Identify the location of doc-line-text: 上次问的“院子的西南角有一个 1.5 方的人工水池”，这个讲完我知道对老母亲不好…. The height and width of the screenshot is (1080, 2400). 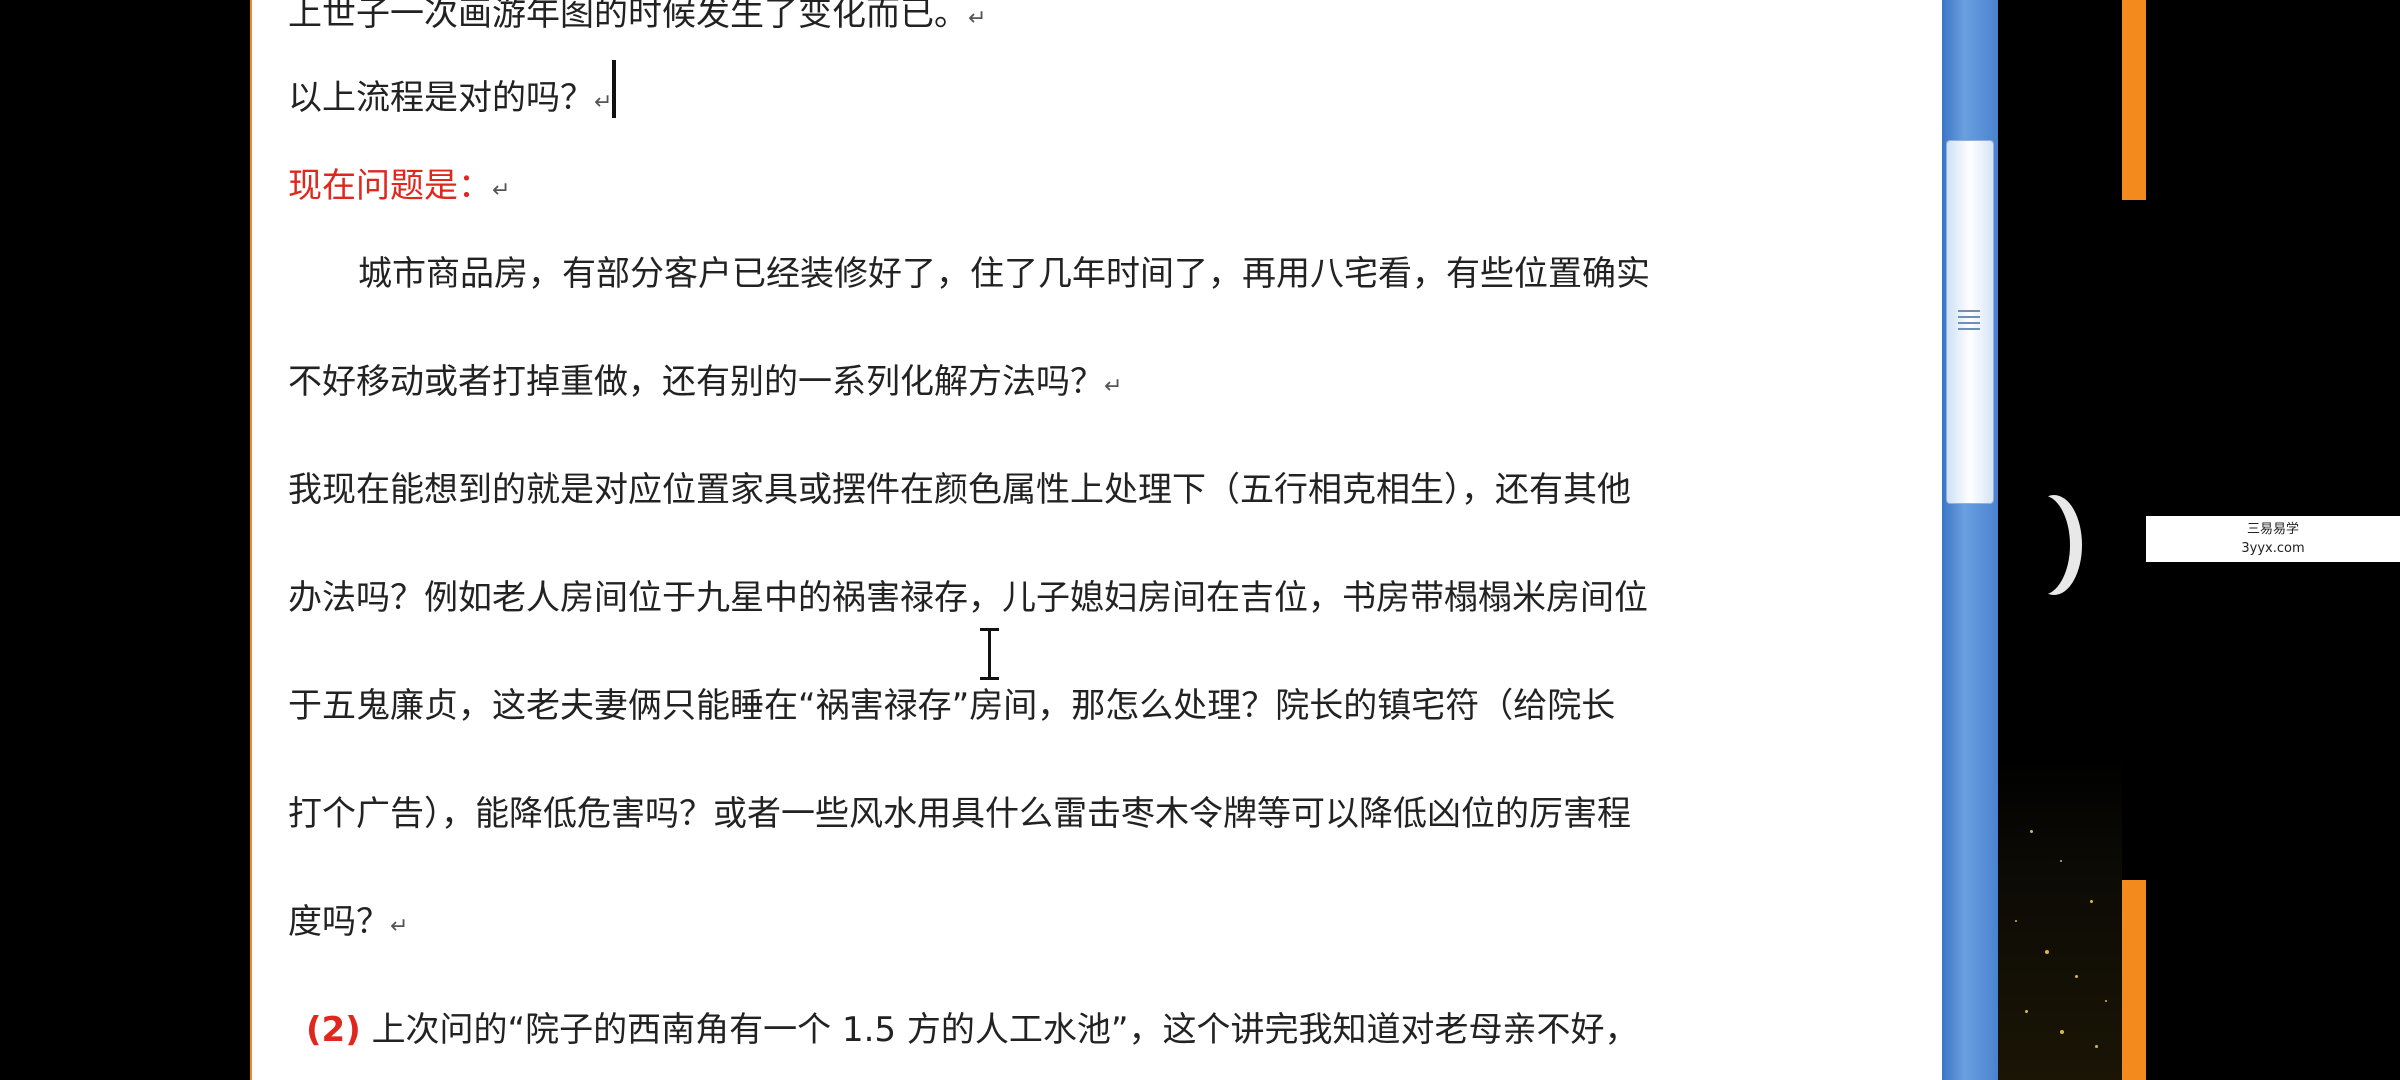
(1005, 1030).